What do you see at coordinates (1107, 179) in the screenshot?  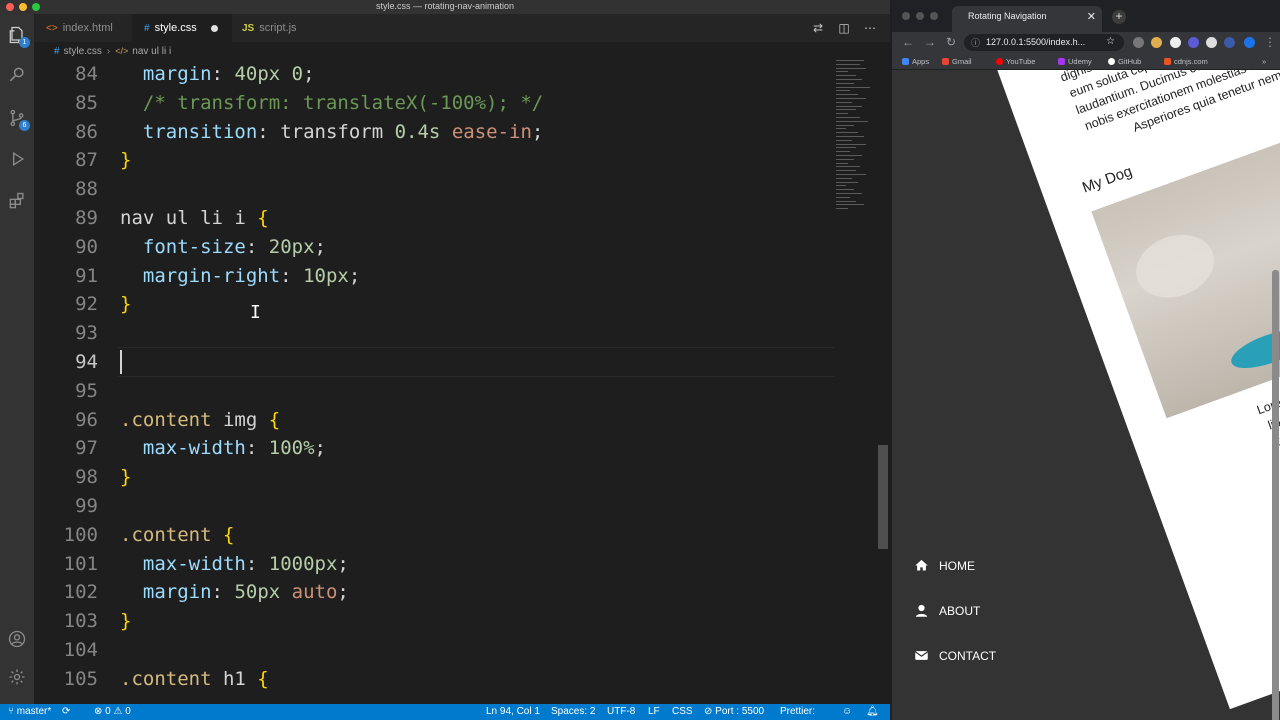 I see `section-heading: My Dog` at bounding box center [1107, 179].